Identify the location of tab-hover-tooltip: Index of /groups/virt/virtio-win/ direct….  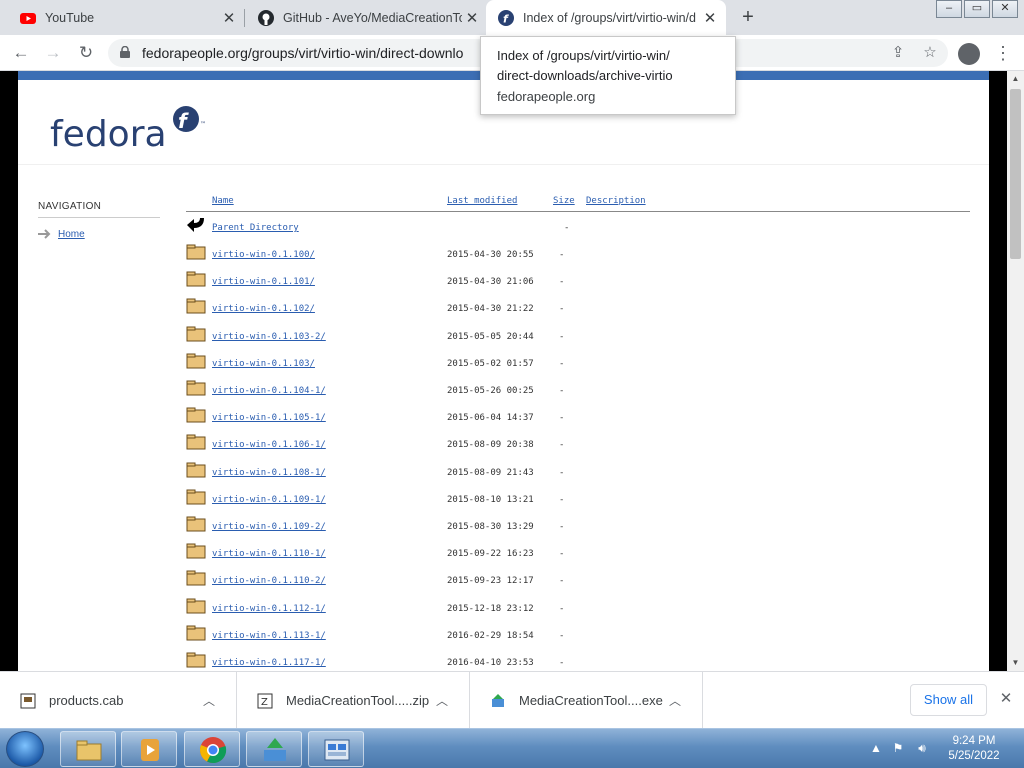
(608, 75).